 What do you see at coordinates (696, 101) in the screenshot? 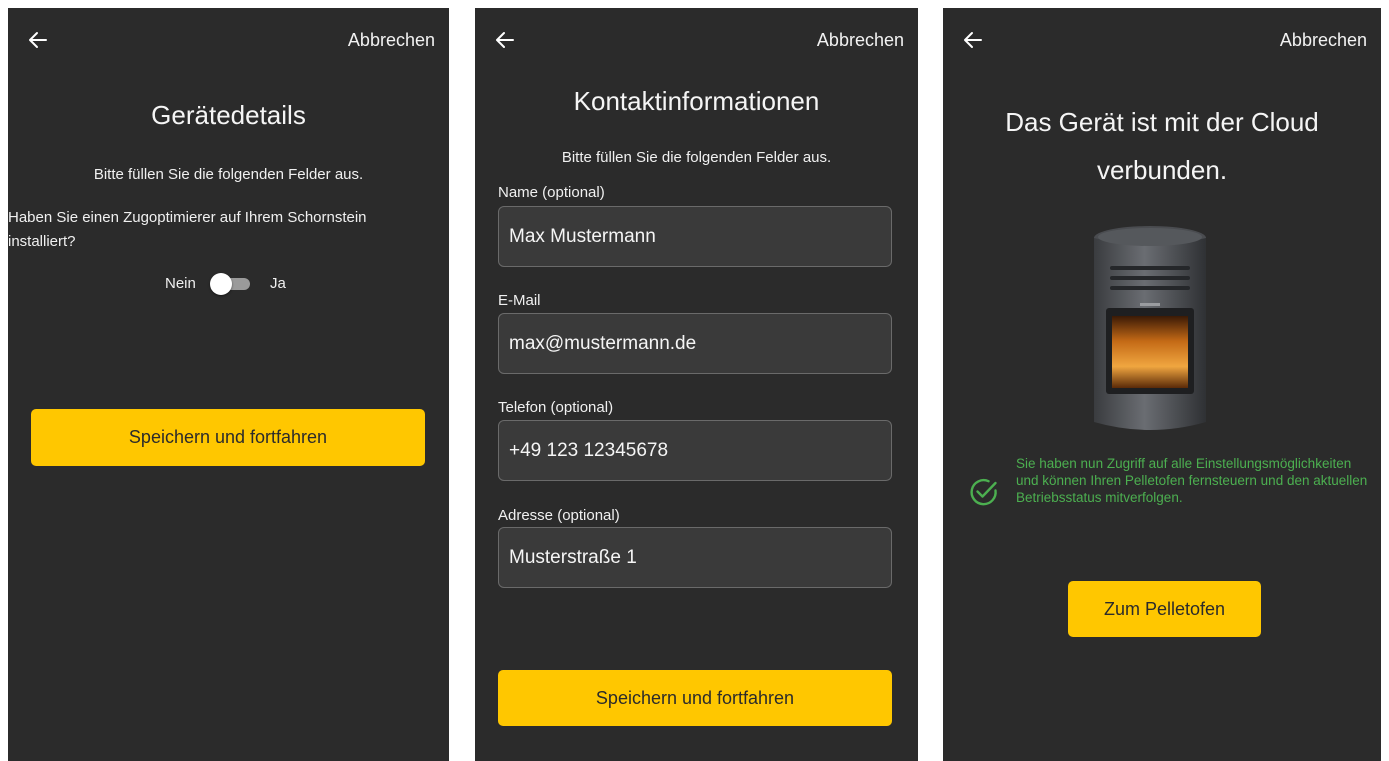
I see `page-title: Kontaktinformationen` at bounding box center [696, 101].